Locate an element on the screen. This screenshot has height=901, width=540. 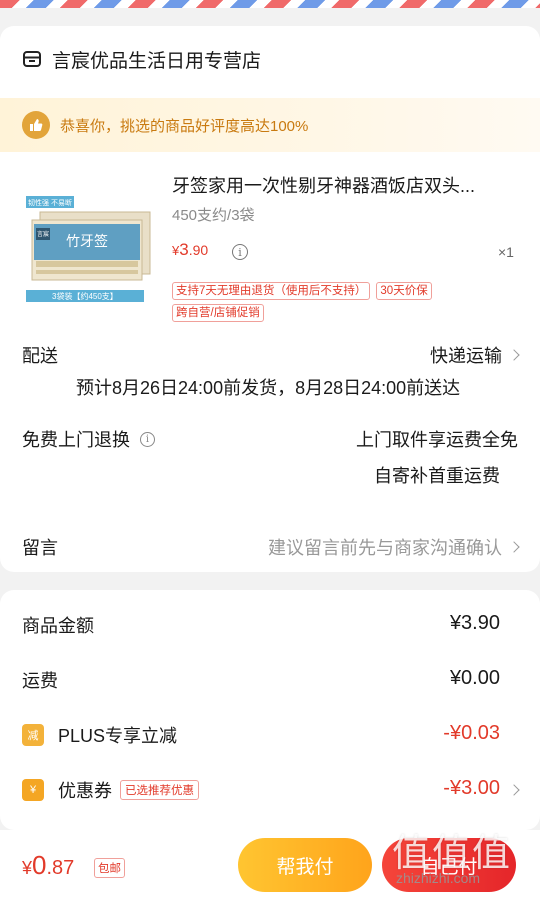
plus-discount-row: 减 PLUS专享立减 is located at coordinates (99, 735).